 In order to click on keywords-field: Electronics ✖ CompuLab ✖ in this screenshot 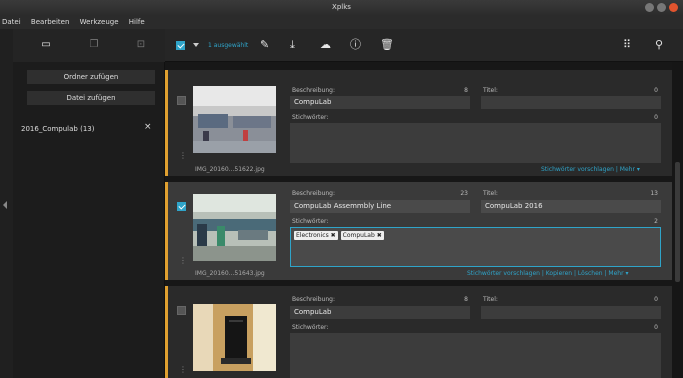, I will do `click(475, 247)`.